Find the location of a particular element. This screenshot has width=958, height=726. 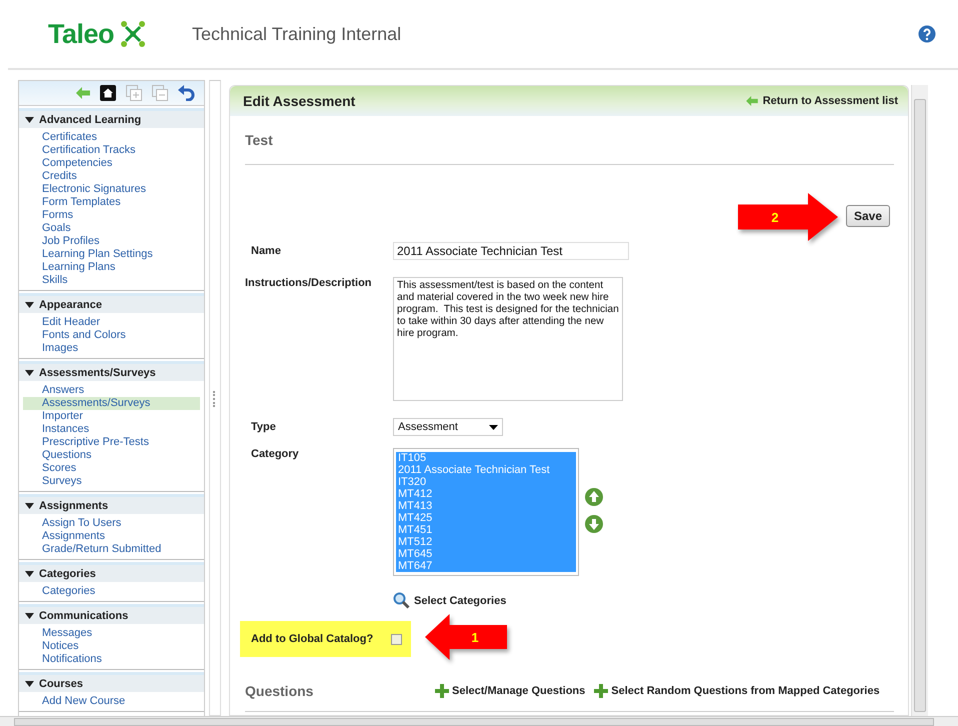

field-label: Instructions/Description is located at coordinates (309, 284).